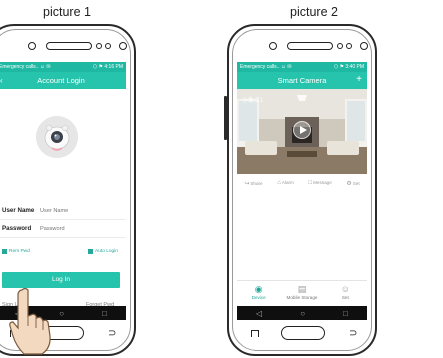 This screenshot has width=443, height=358. What do you see at coordinates (349, 183) in the screenshot?
I see `settings-icon: ⚙` at bounding box center [349, 183].